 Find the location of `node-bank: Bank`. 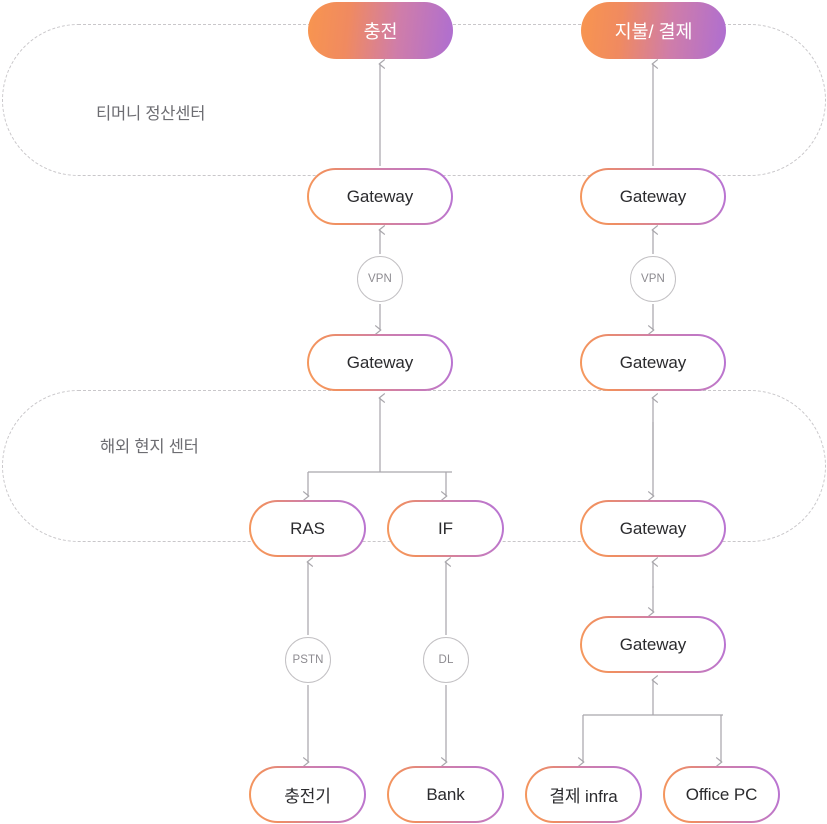

node-bank: Bank is located at coordinates (445, 794).